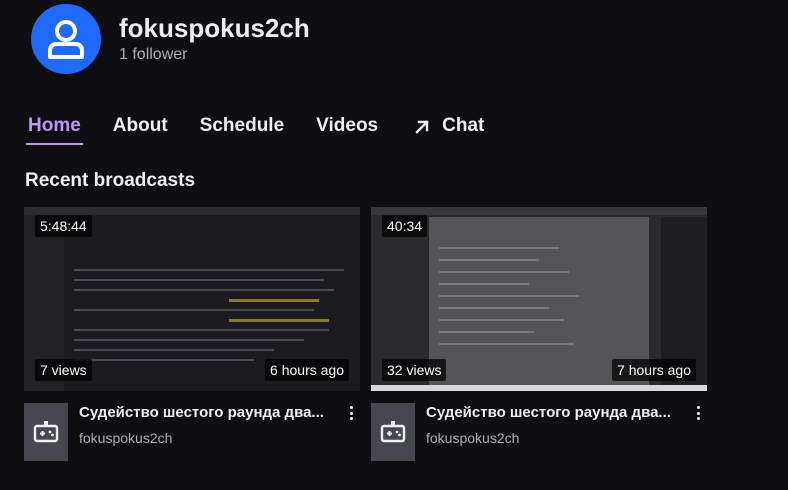  I want to click on tab-schedule: Schedule, so click(242, 128).